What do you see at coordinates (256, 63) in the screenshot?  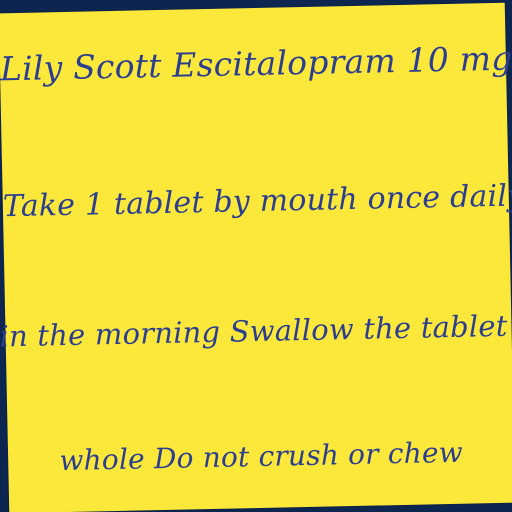 I see `note-line-patient-medication: Lily Scott Escitalopram 10 mg` at bounding box center [256, 63].